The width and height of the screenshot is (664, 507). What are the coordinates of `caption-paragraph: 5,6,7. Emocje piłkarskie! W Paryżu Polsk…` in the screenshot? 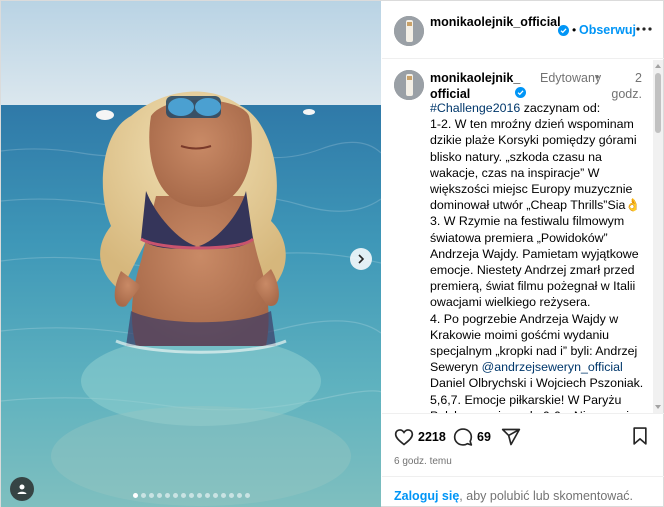 It's located at (538, 402).